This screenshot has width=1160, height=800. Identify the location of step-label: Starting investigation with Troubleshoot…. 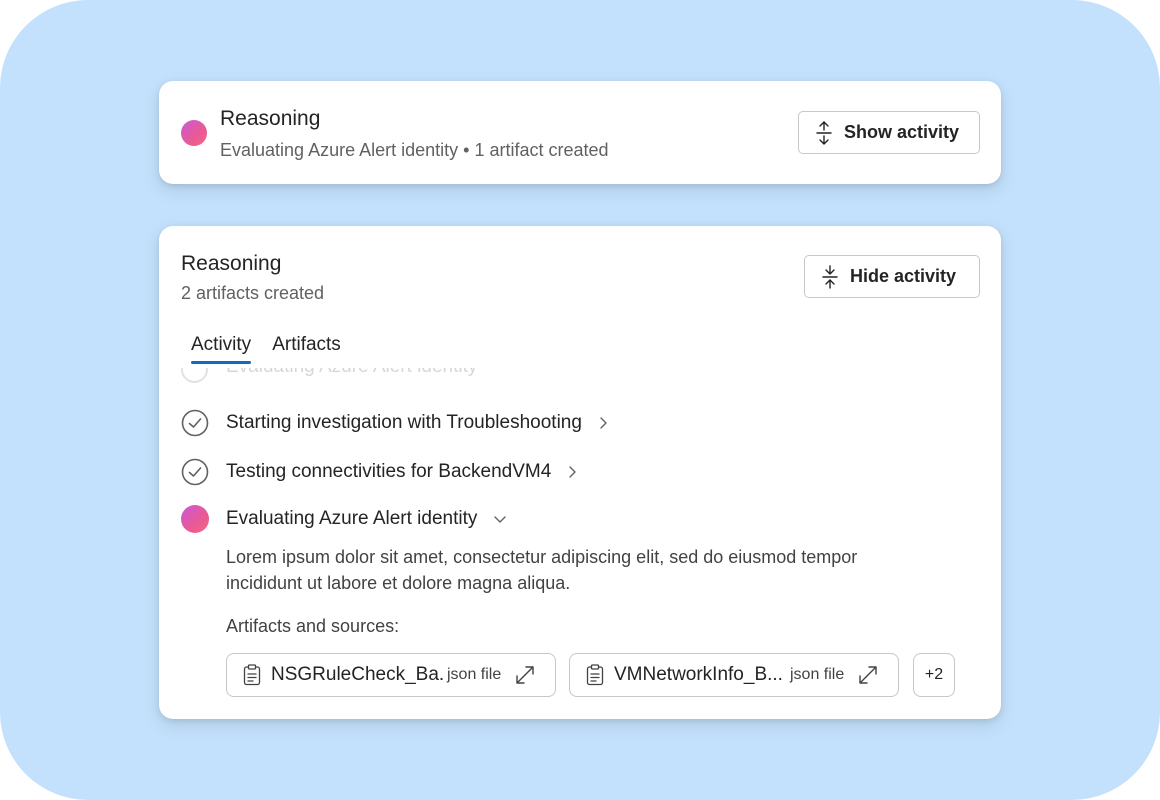
(404, 422).